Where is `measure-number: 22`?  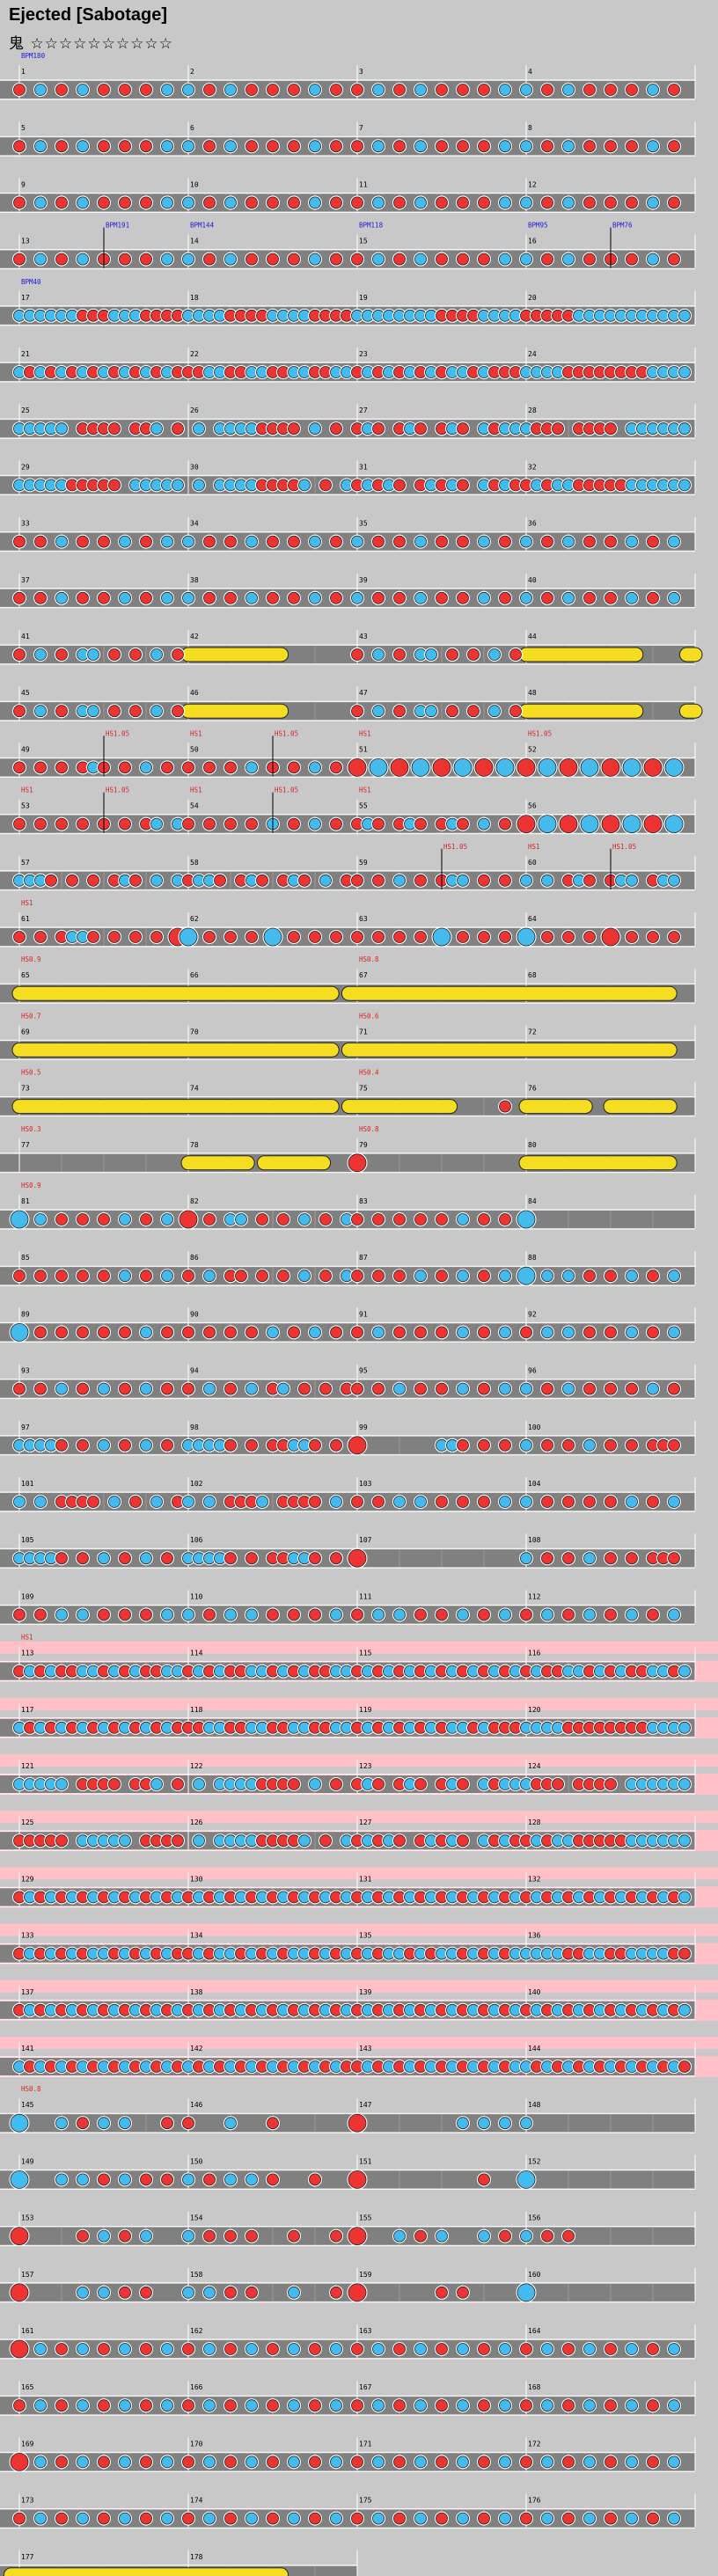
measure-number: 22 is located at coordinates (194, 354).